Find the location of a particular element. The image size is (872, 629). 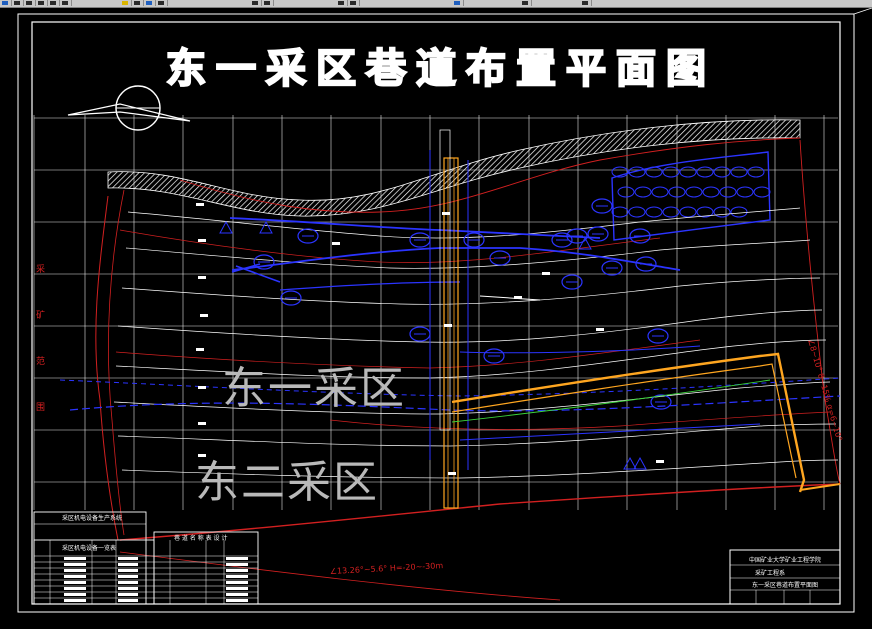

toolbar-button-circle is located at coordinates (268, 3).